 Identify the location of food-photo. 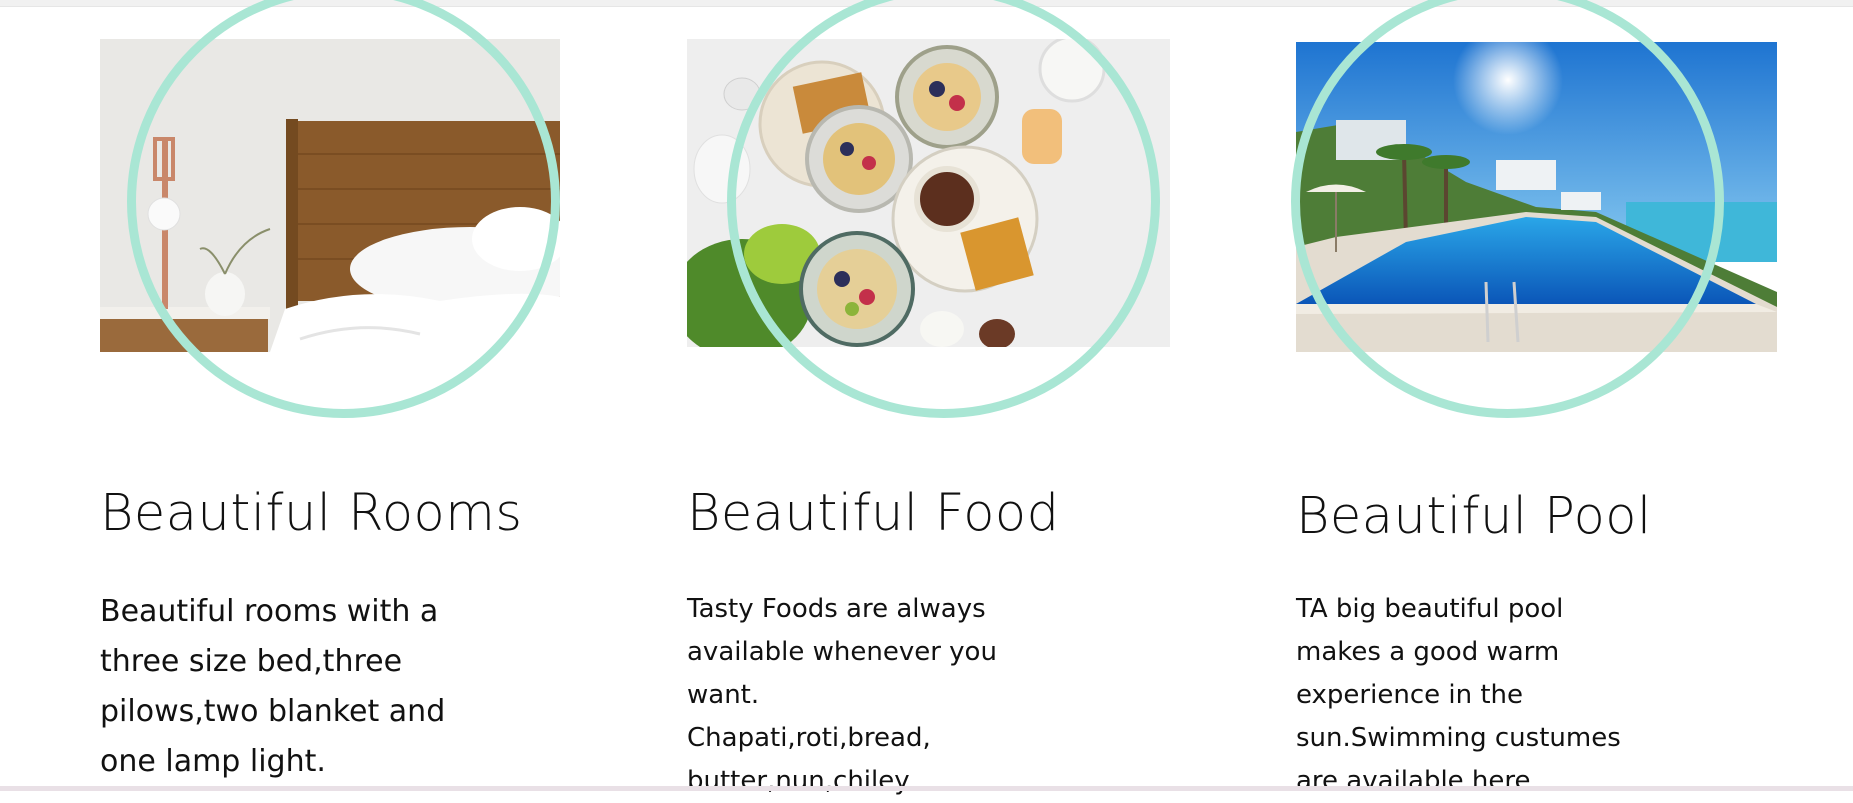
(928, 193).